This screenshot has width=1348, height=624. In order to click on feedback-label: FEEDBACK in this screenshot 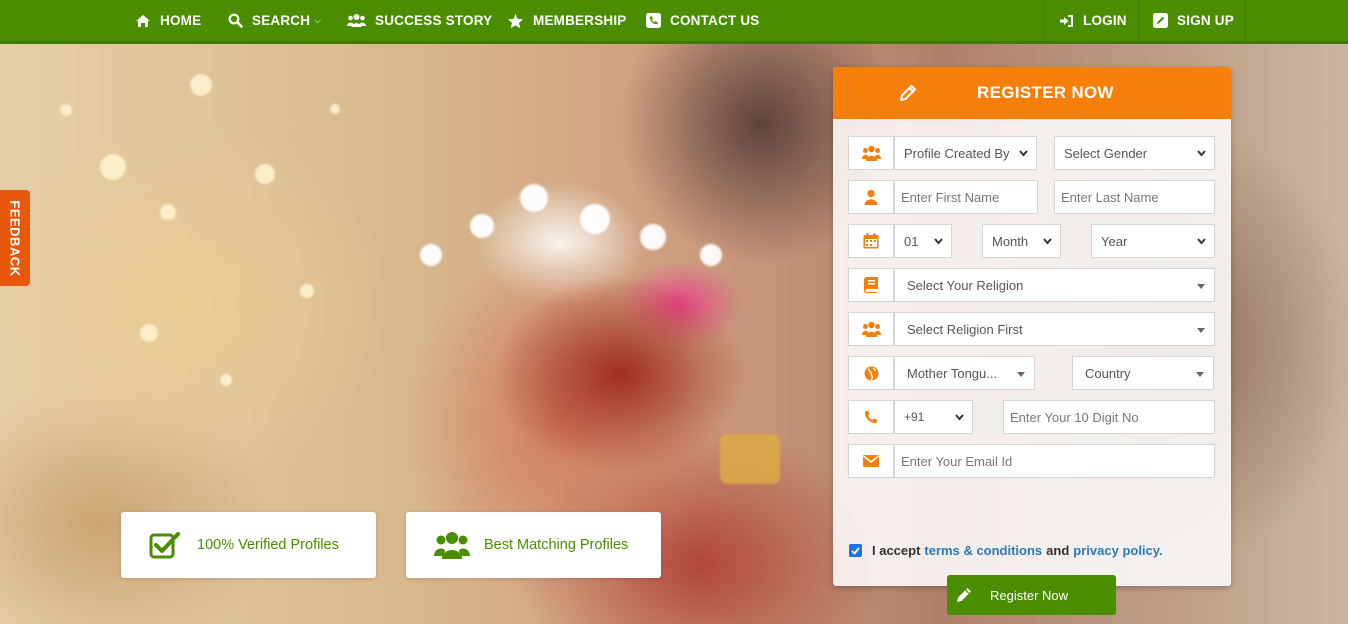, I will do `click(15, 238)`.